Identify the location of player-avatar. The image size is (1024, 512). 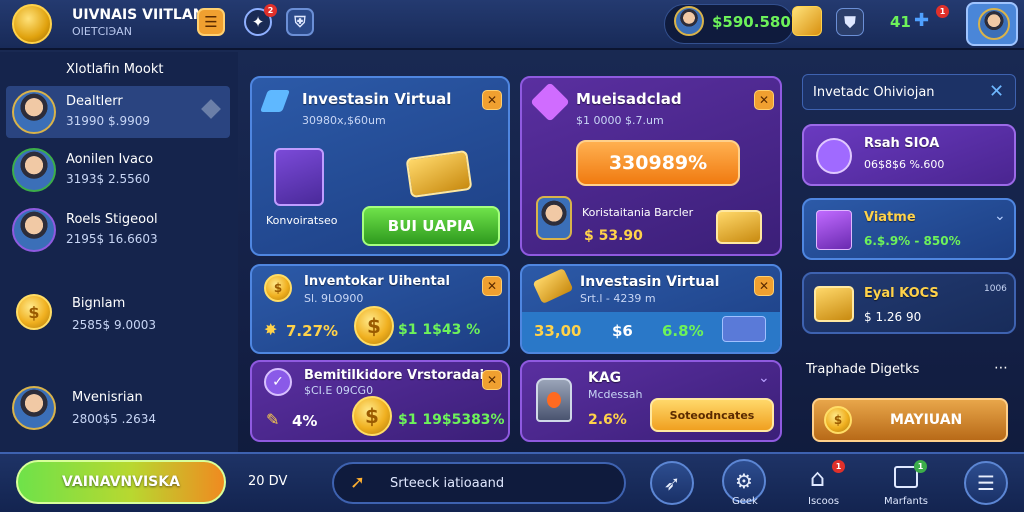
(689, 21).